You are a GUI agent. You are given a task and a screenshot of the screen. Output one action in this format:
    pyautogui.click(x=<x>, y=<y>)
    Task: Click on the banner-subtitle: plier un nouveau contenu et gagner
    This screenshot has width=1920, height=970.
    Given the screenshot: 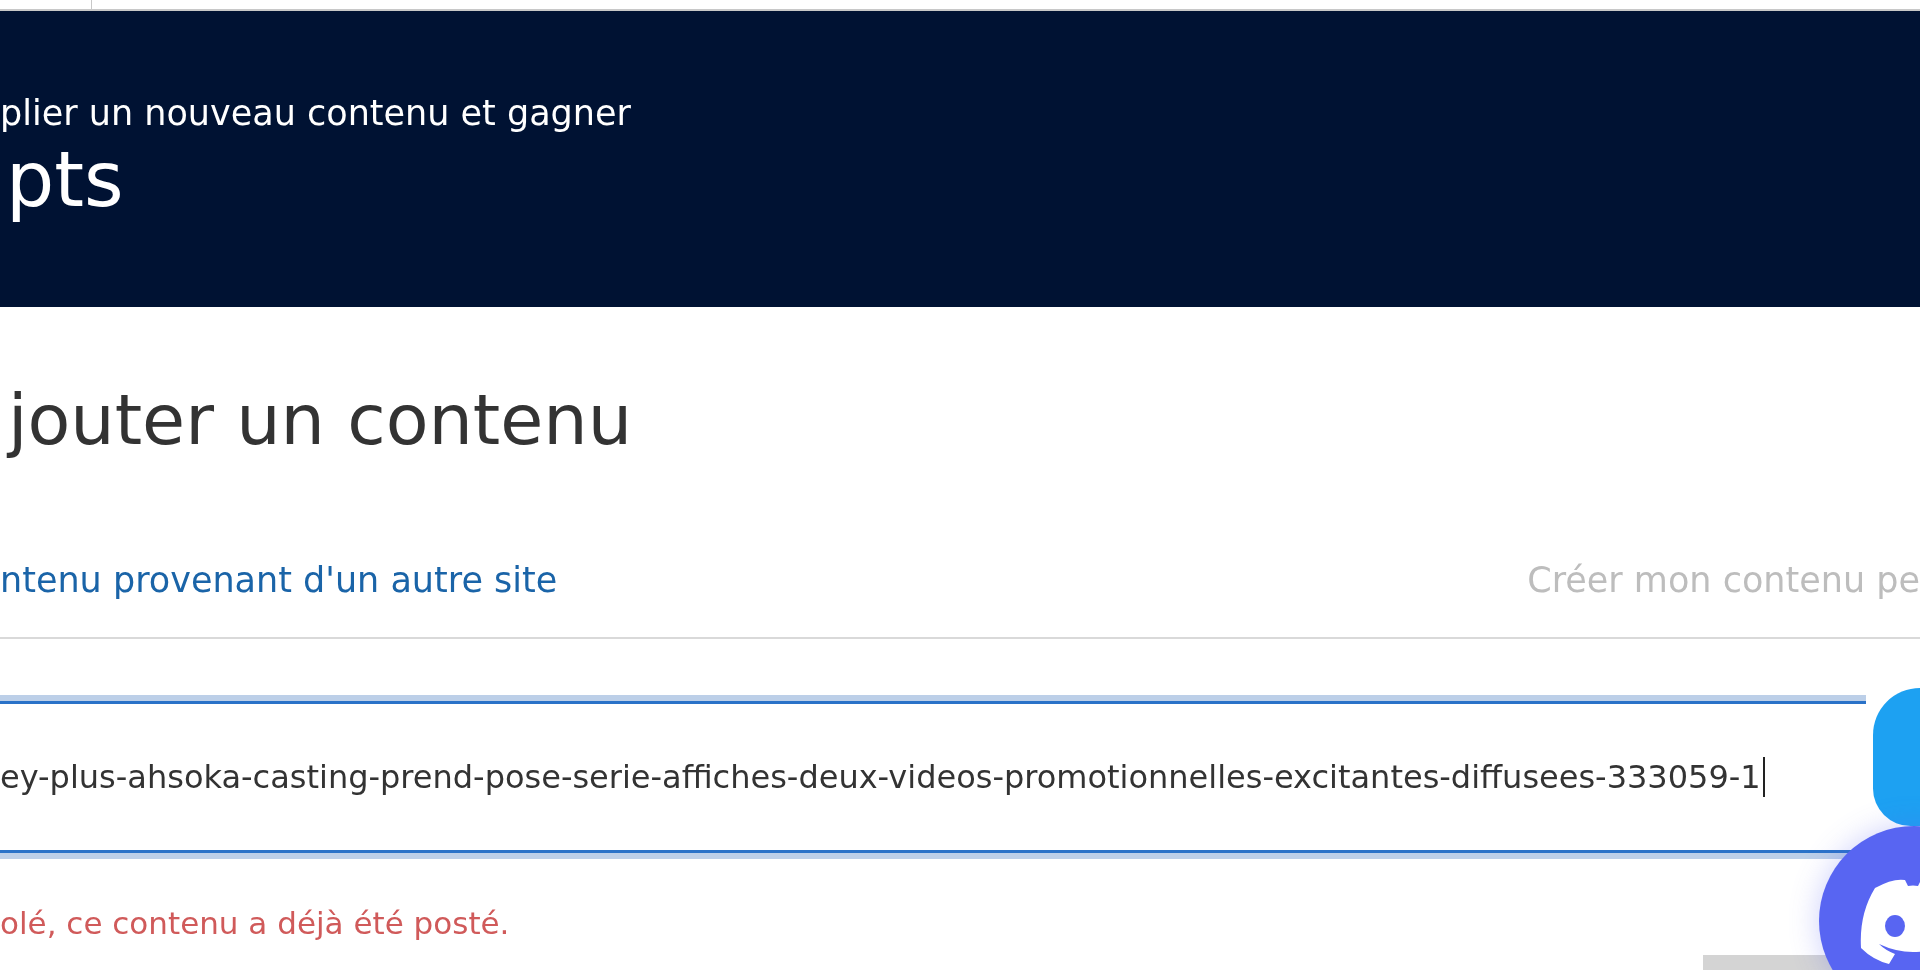 What is the action you would take?
    pyautogui.click(x=316, y=113)
    